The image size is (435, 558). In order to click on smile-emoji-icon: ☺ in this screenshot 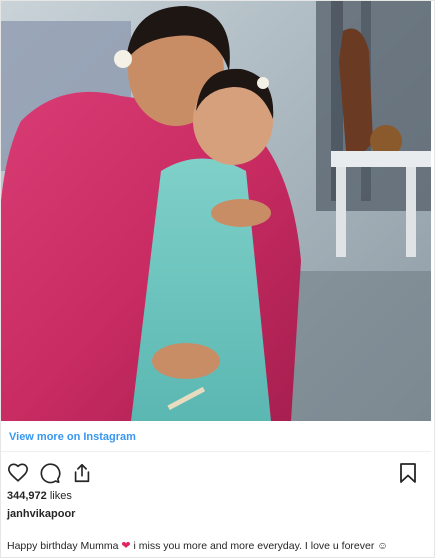, I will do `click(383, 546)`.